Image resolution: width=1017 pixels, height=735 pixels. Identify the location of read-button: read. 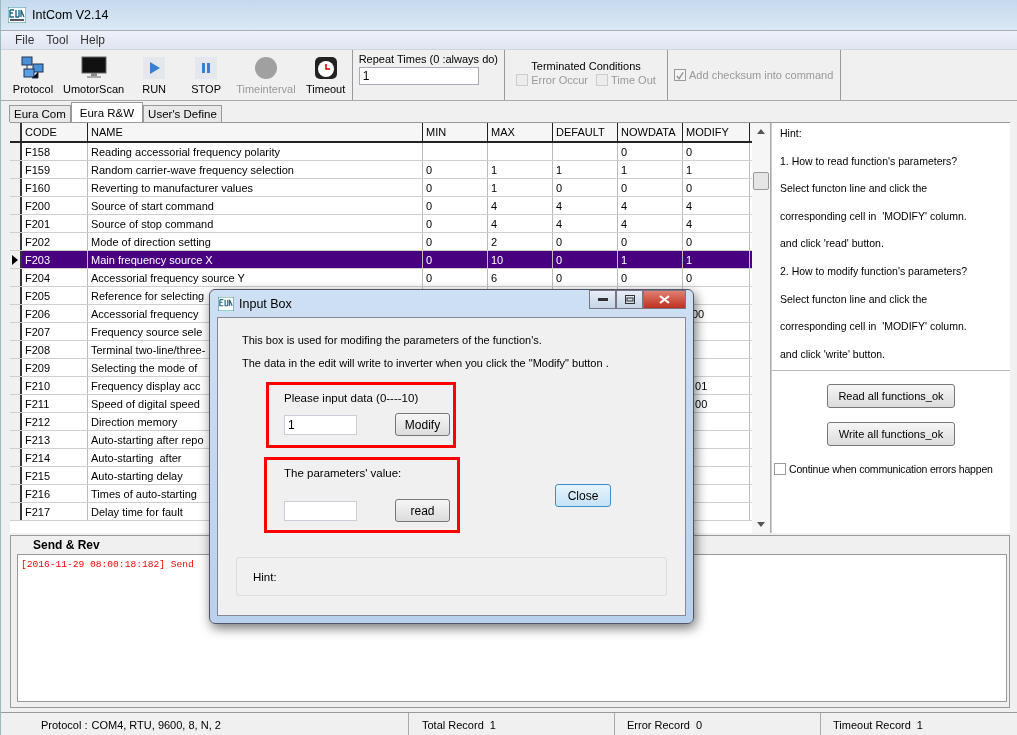
(422, 510).